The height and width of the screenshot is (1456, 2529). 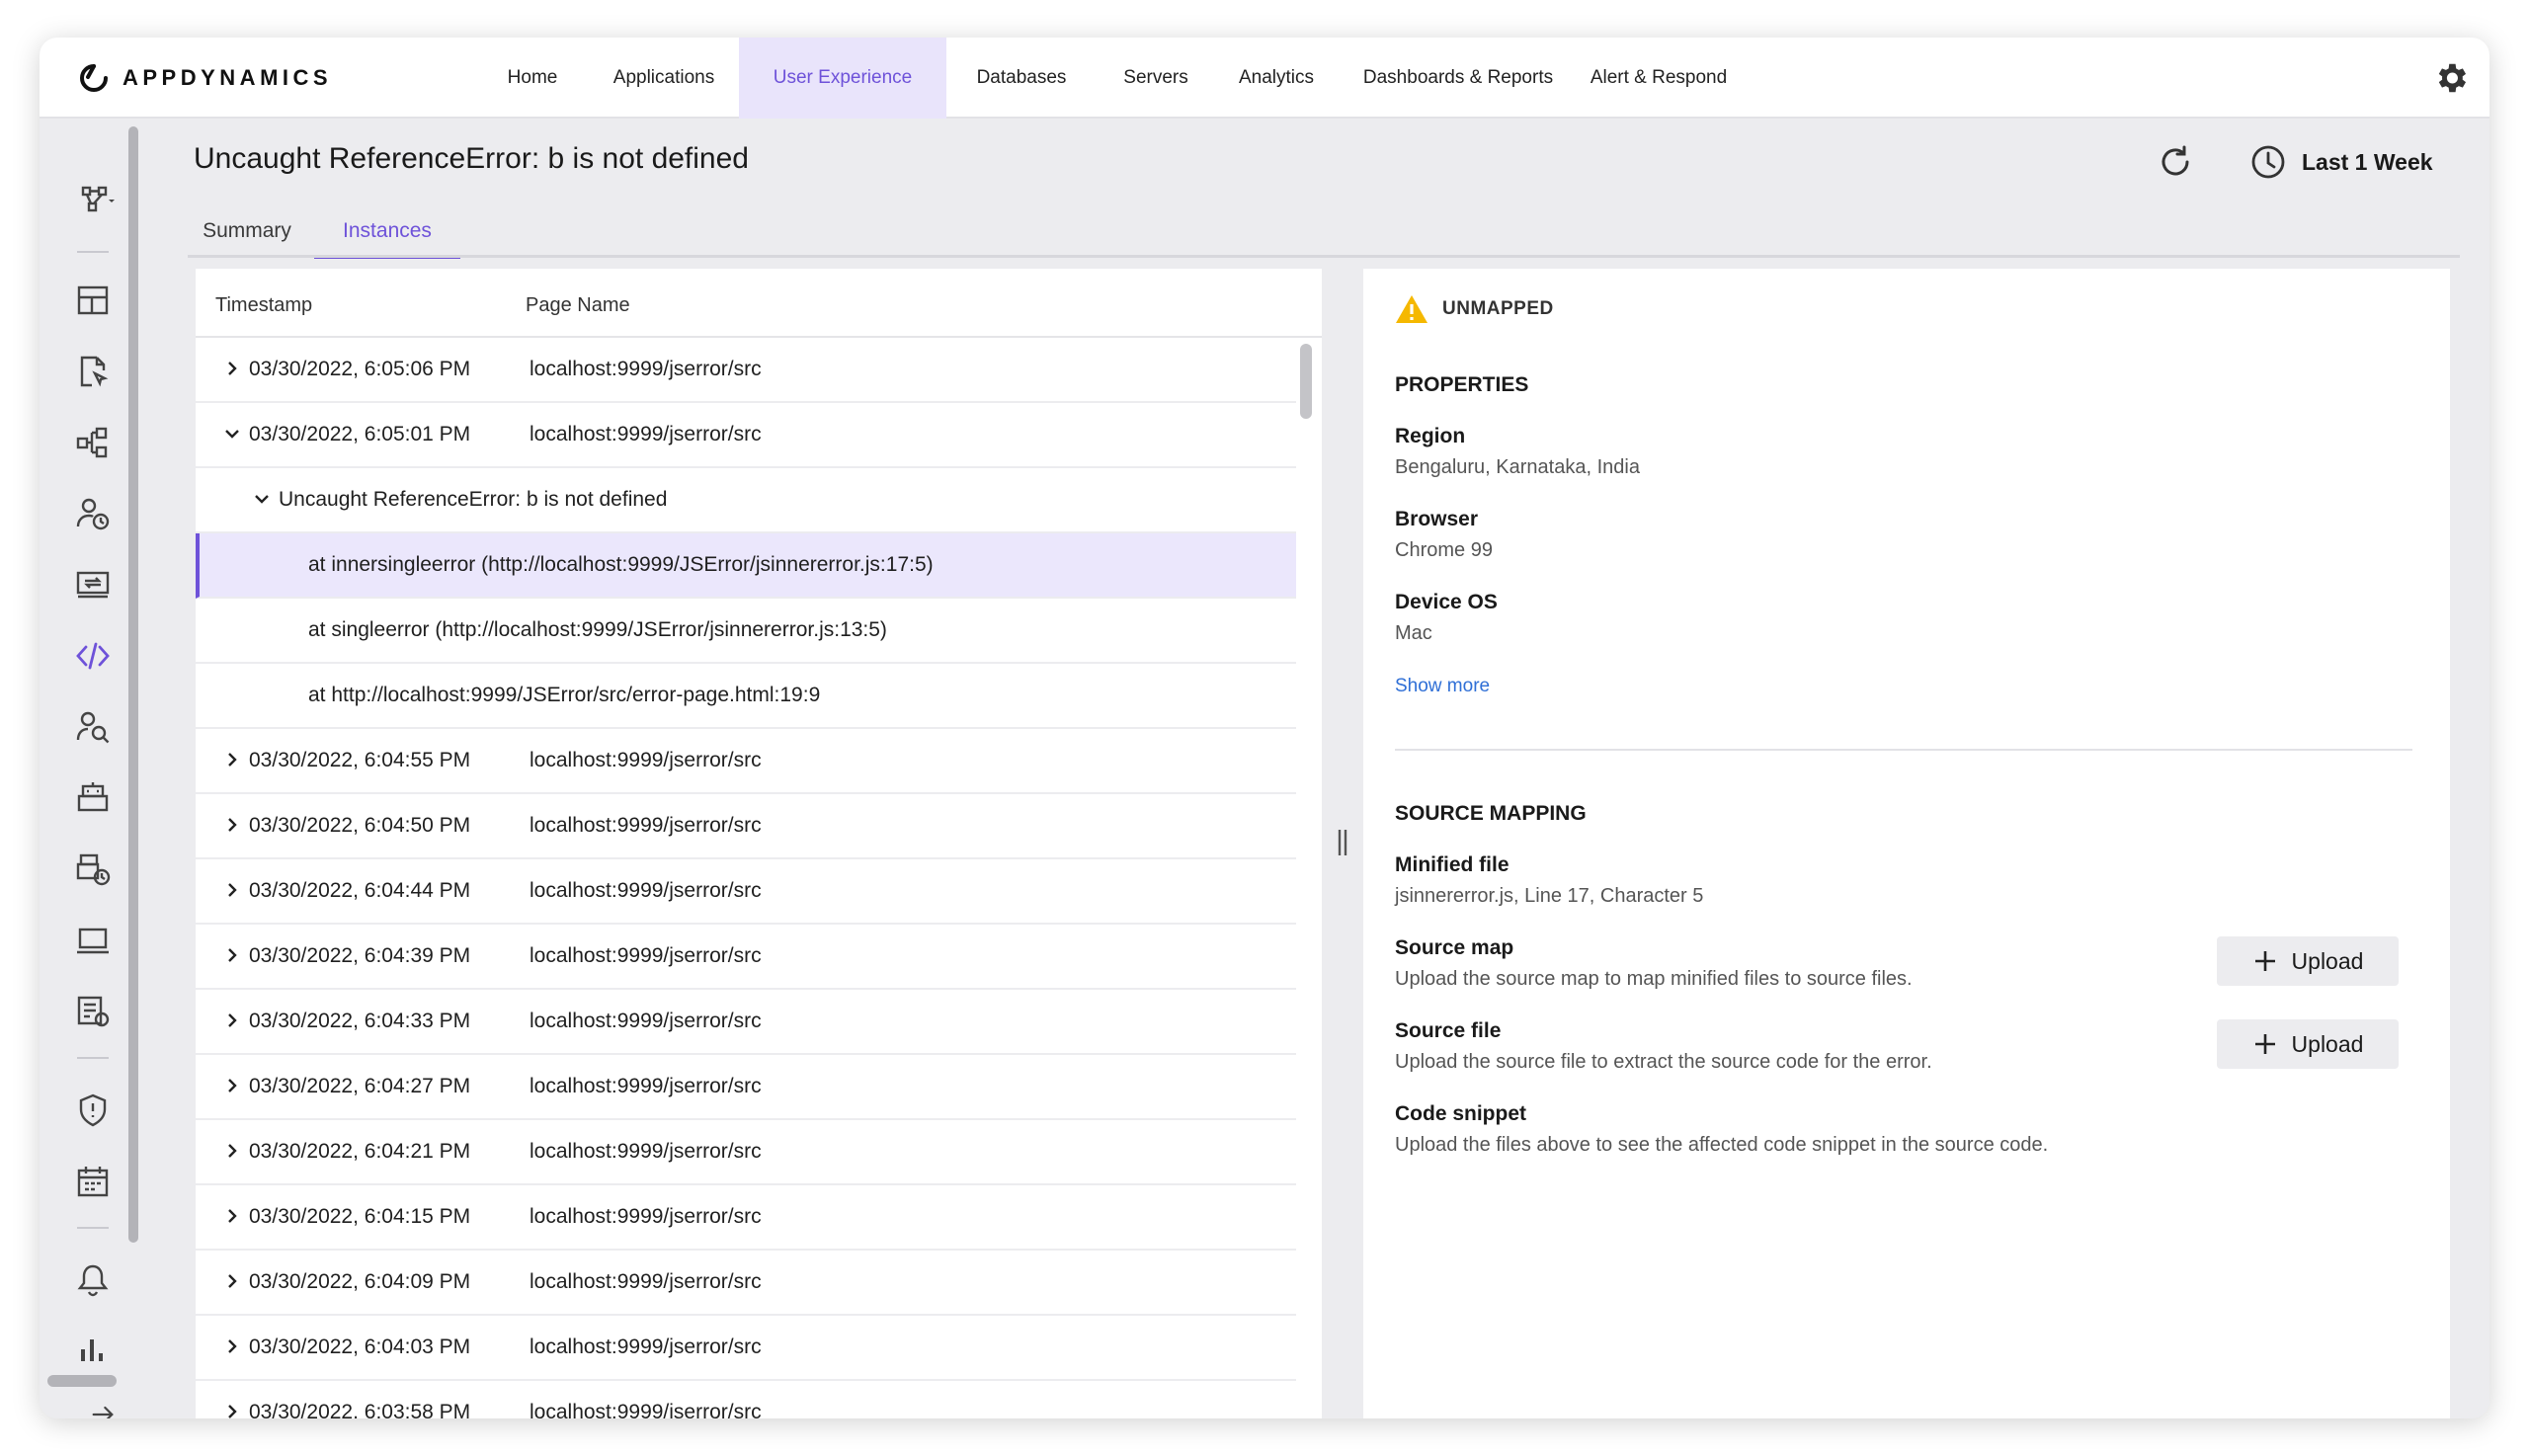 I want to click on clock-icon, so click(x=2268, y=162).